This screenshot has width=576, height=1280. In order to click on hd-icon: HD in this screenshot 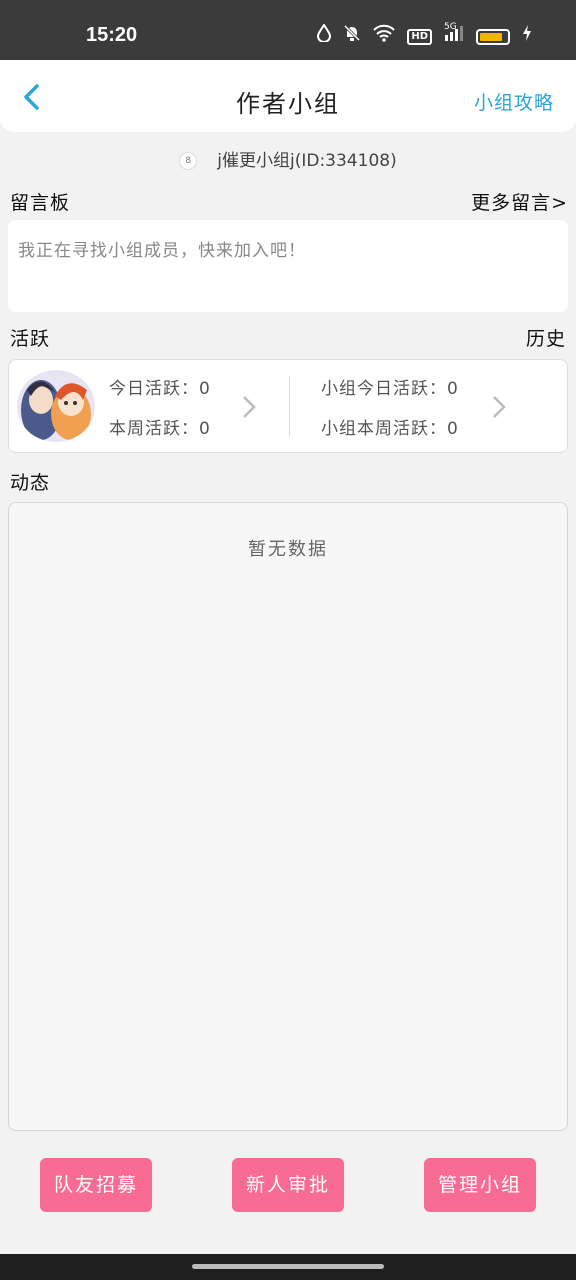, I will do `click(419, 36)`.